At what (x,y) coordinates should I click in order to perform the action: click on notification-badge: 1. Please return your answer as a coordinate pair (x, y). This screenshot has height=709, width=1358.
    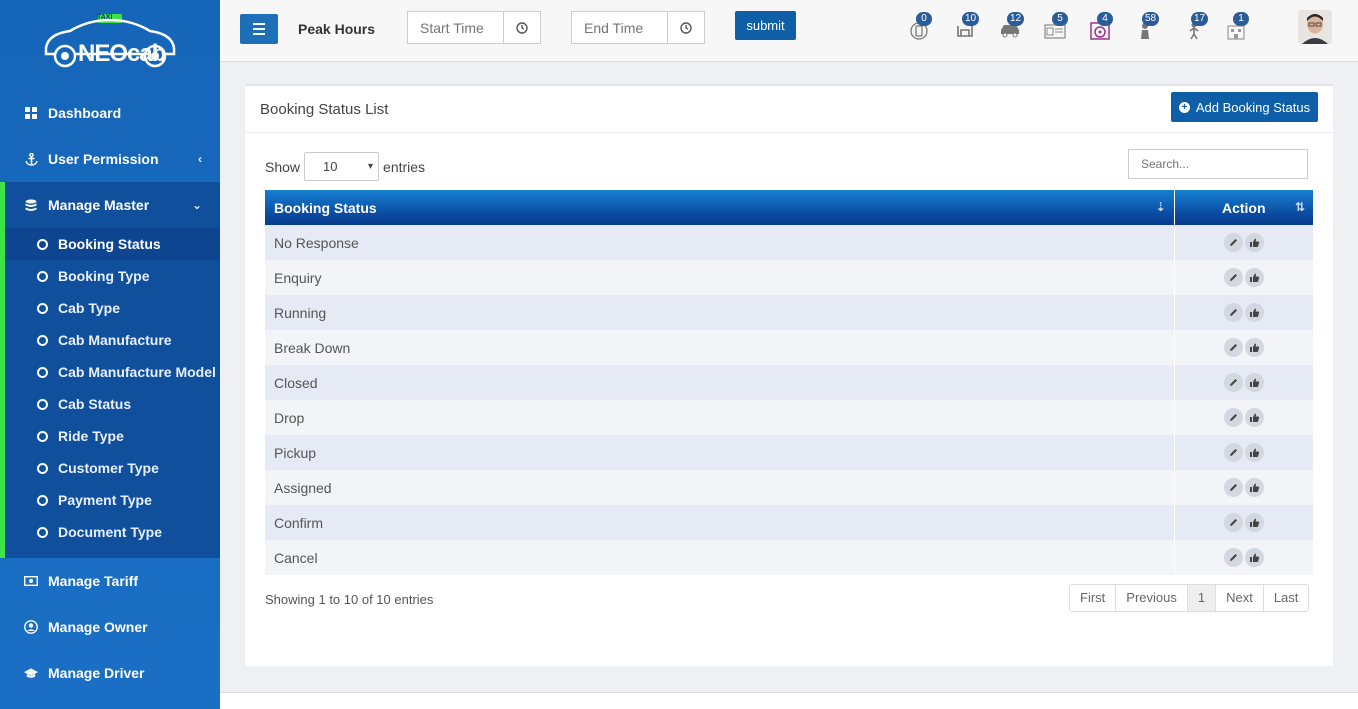
    Looking at the image, I should click on (1241, 19).